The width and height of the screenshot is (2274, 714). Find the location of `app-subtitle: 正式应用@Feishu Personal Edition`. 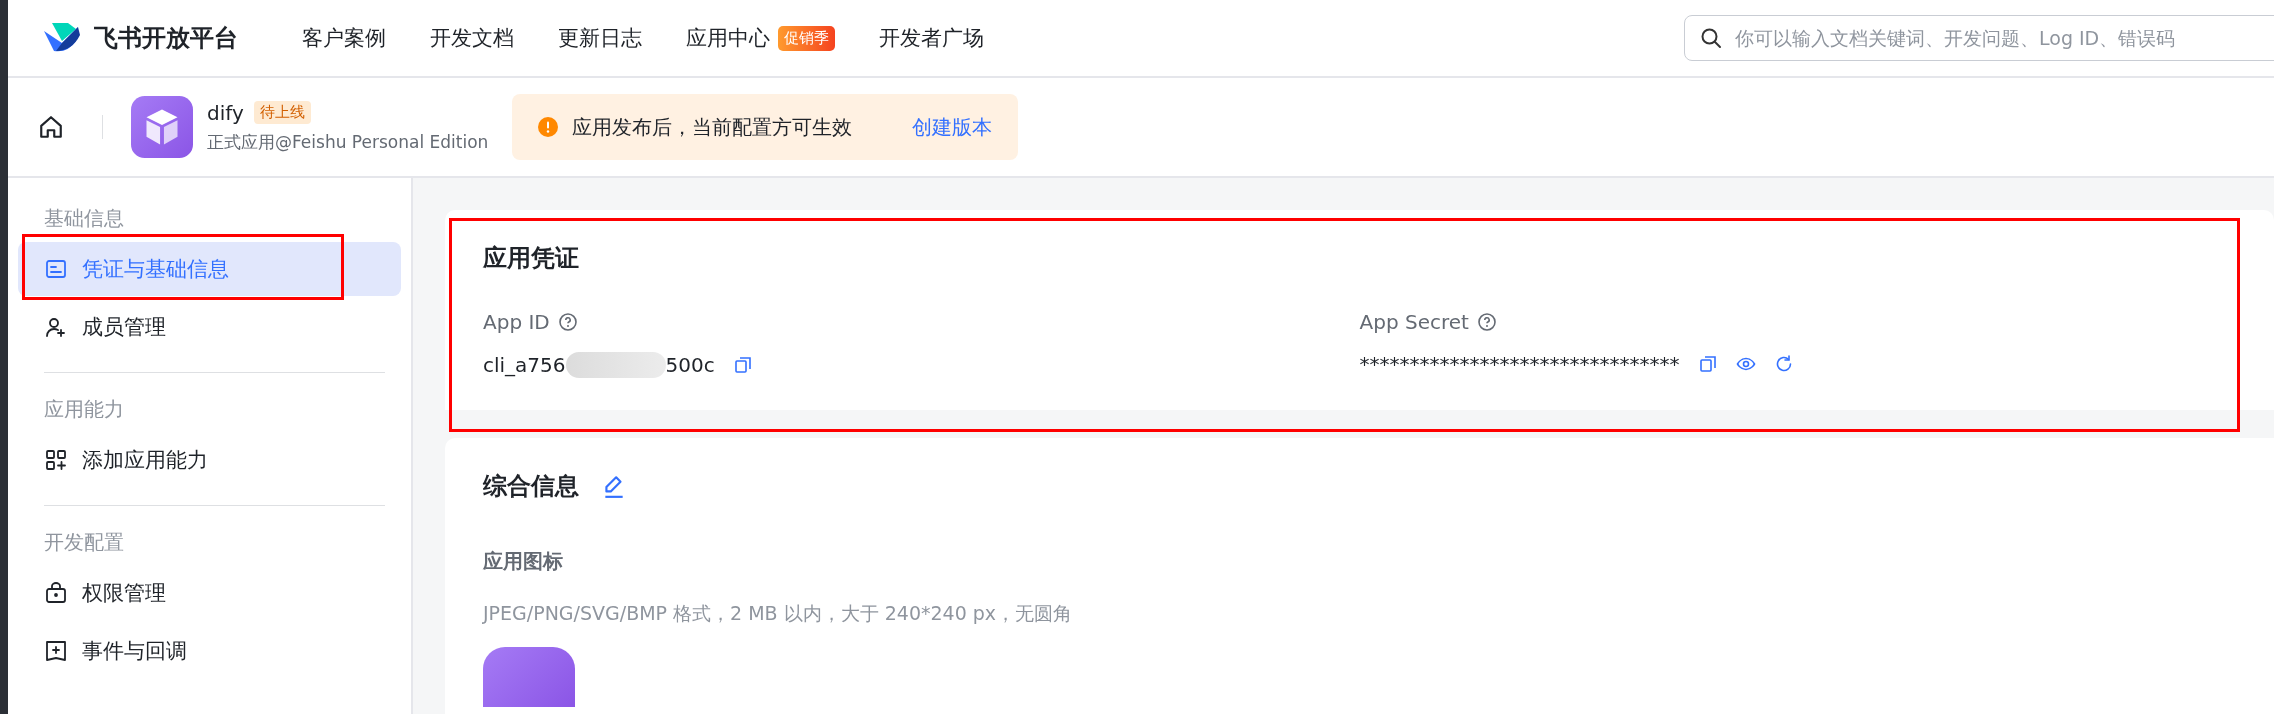

app-subtitle: 正式应用@Feishu Personal Edition is located at coordinates (348, 142).